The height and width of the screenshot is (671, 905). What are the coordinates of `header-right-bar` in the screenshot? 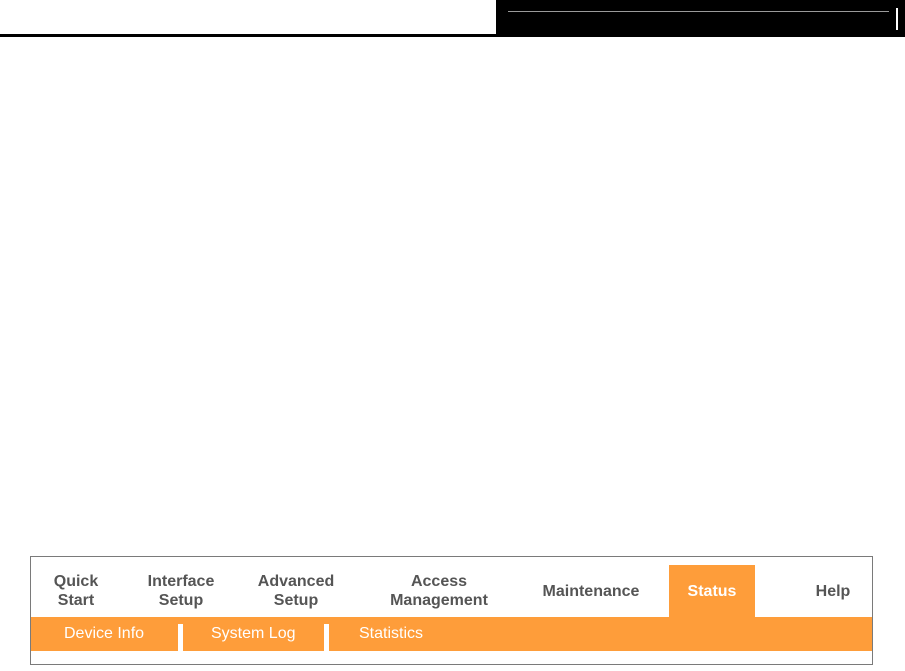 It's located at (897, 19).